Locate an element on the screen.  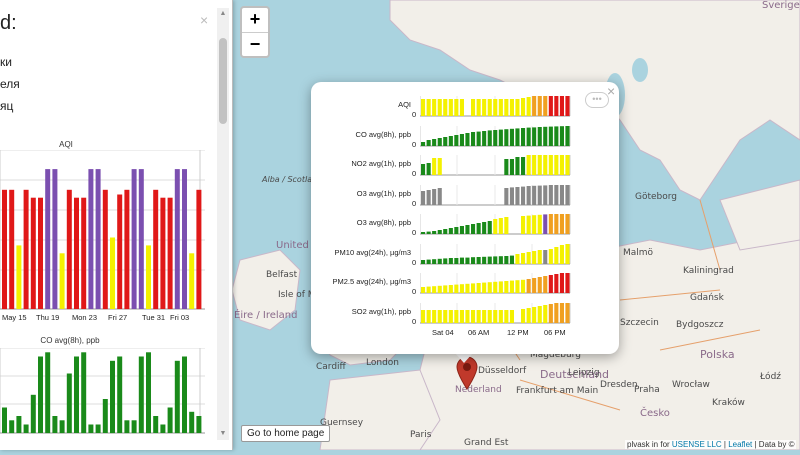
map-label-leipzig: Leipzig is located at coordinates (584, 373).